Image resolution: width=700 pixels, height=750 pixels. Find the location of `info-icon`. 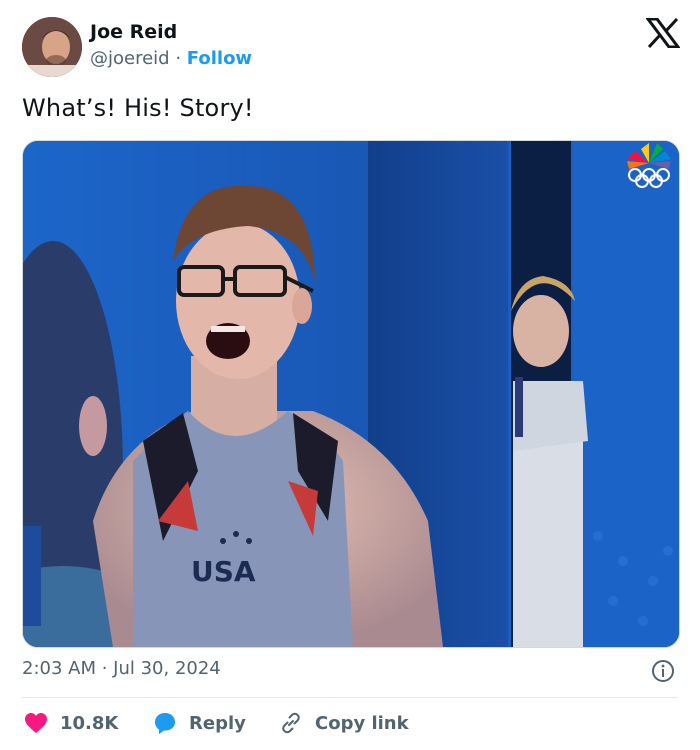

info-icon is located at coordinates (663, 671).